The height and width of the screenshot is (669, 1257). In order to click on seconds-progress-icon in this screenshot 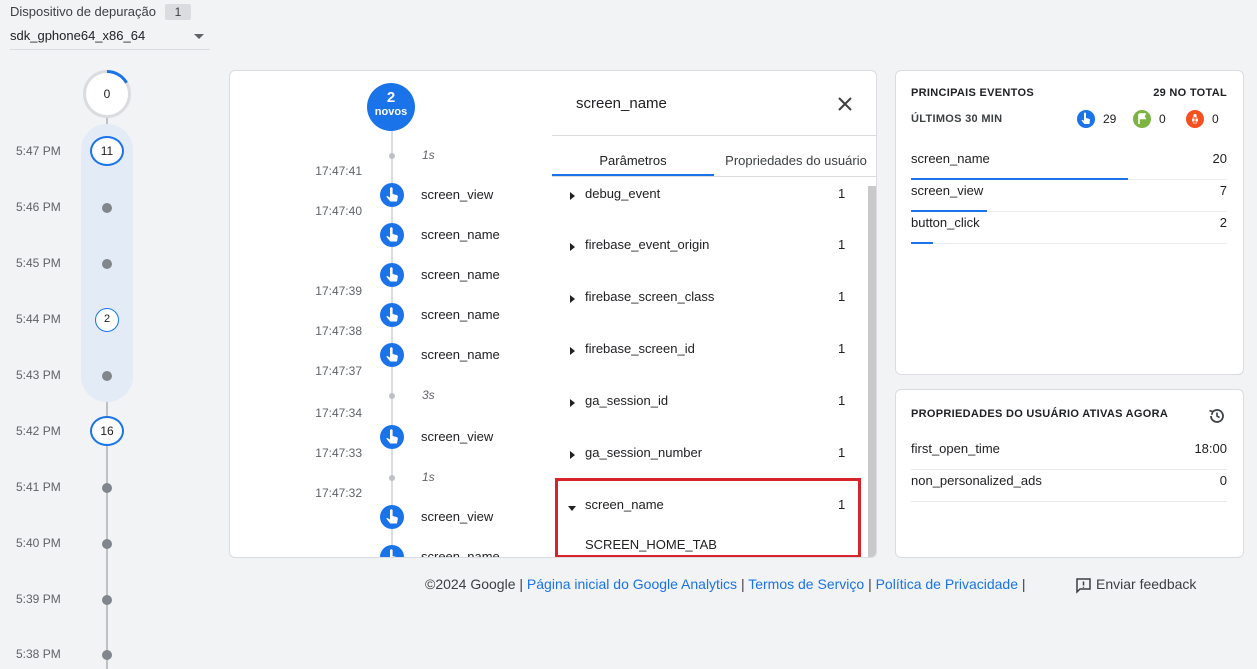, I will do `click(117, 77)`.